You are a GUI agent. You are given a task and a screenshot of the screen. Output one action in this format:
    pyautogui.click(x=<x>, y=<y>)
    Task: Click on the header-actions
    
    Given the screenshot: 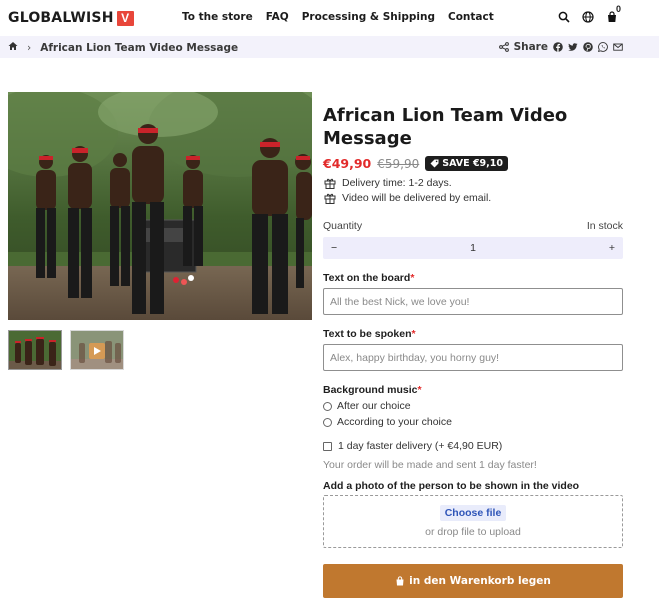 What is the action you would take?
    pyautogui.click(x=588, y=17)
    